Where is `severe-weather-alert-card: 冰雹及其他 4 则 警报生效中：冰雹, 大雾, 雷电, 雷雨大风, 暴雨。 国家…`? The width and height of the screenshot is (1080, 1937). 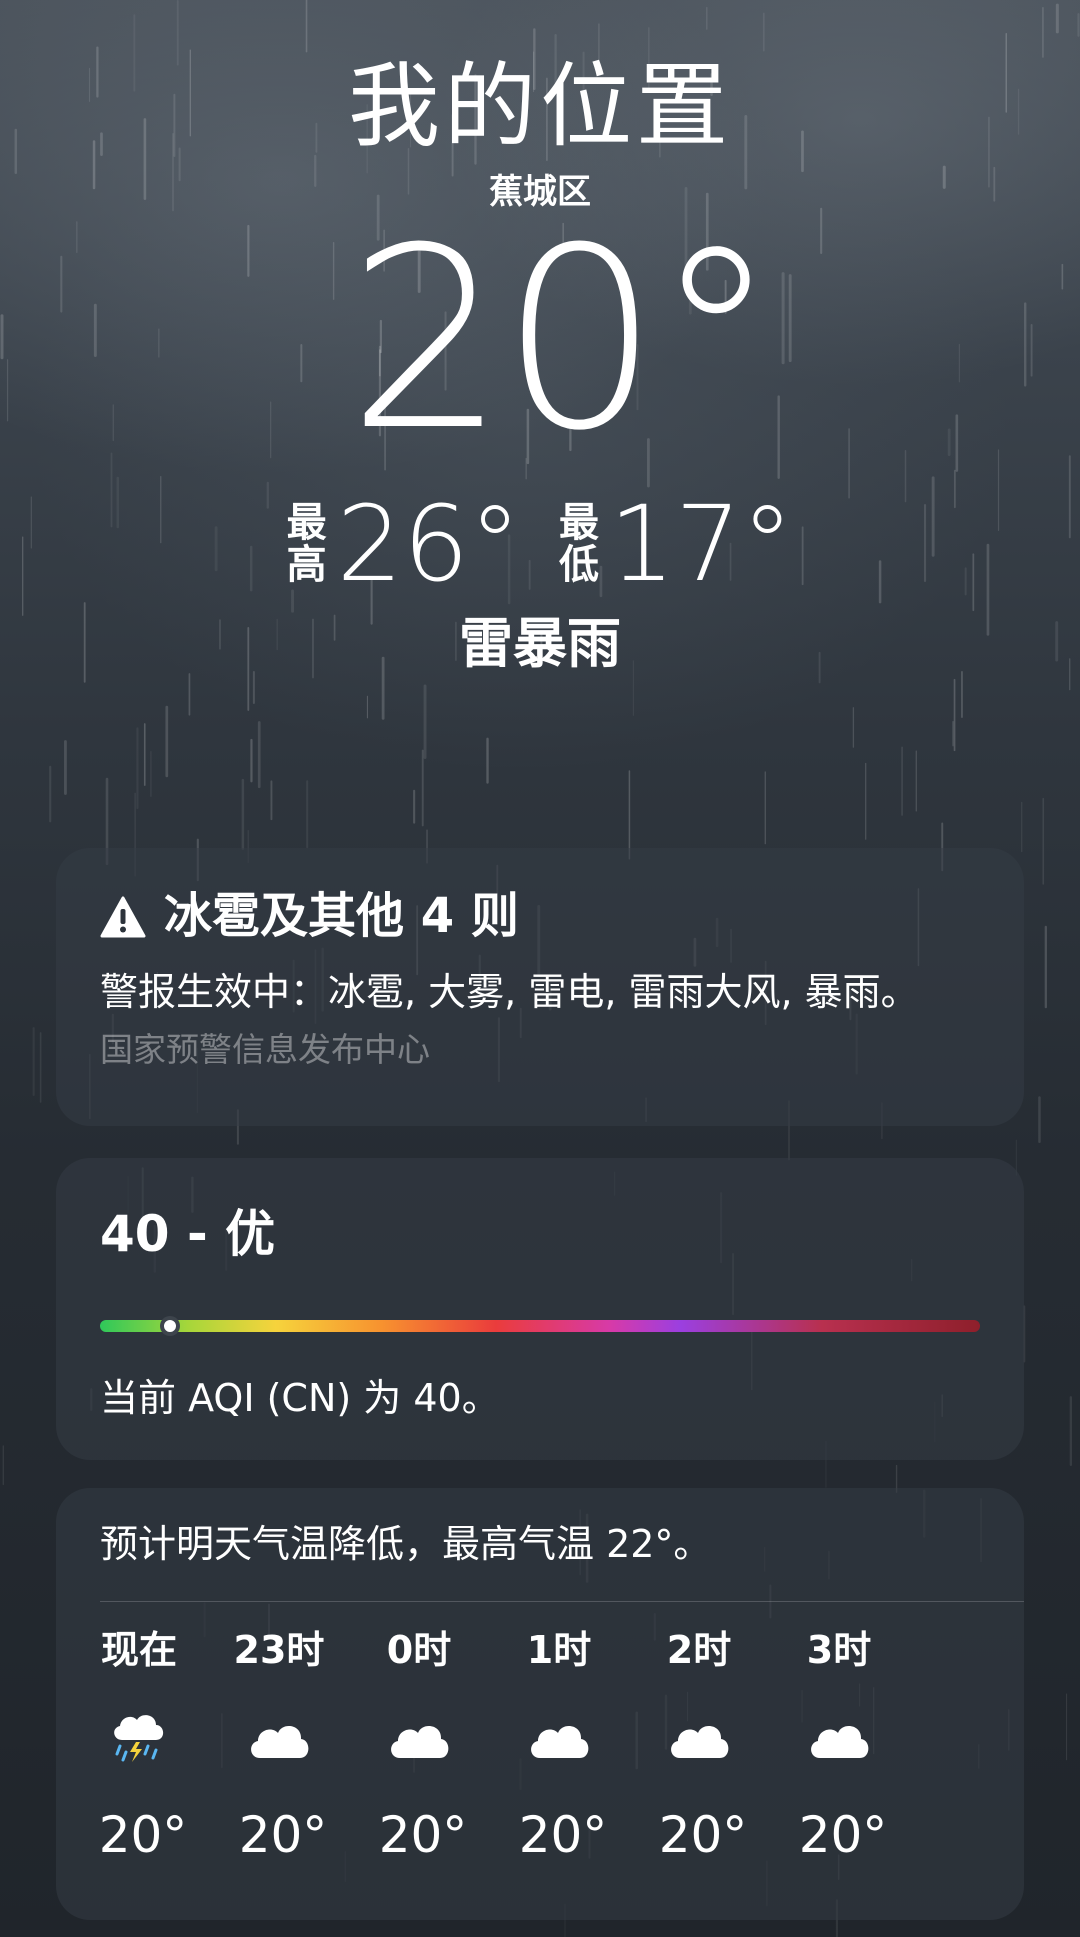 severe-weather-alert-card: 冰雹及其他 4 则 警报生效中：冰雹, 大雾, 雷电, 雷雨大风, 暴雨。 国家… is located at coordinates (540, 987).